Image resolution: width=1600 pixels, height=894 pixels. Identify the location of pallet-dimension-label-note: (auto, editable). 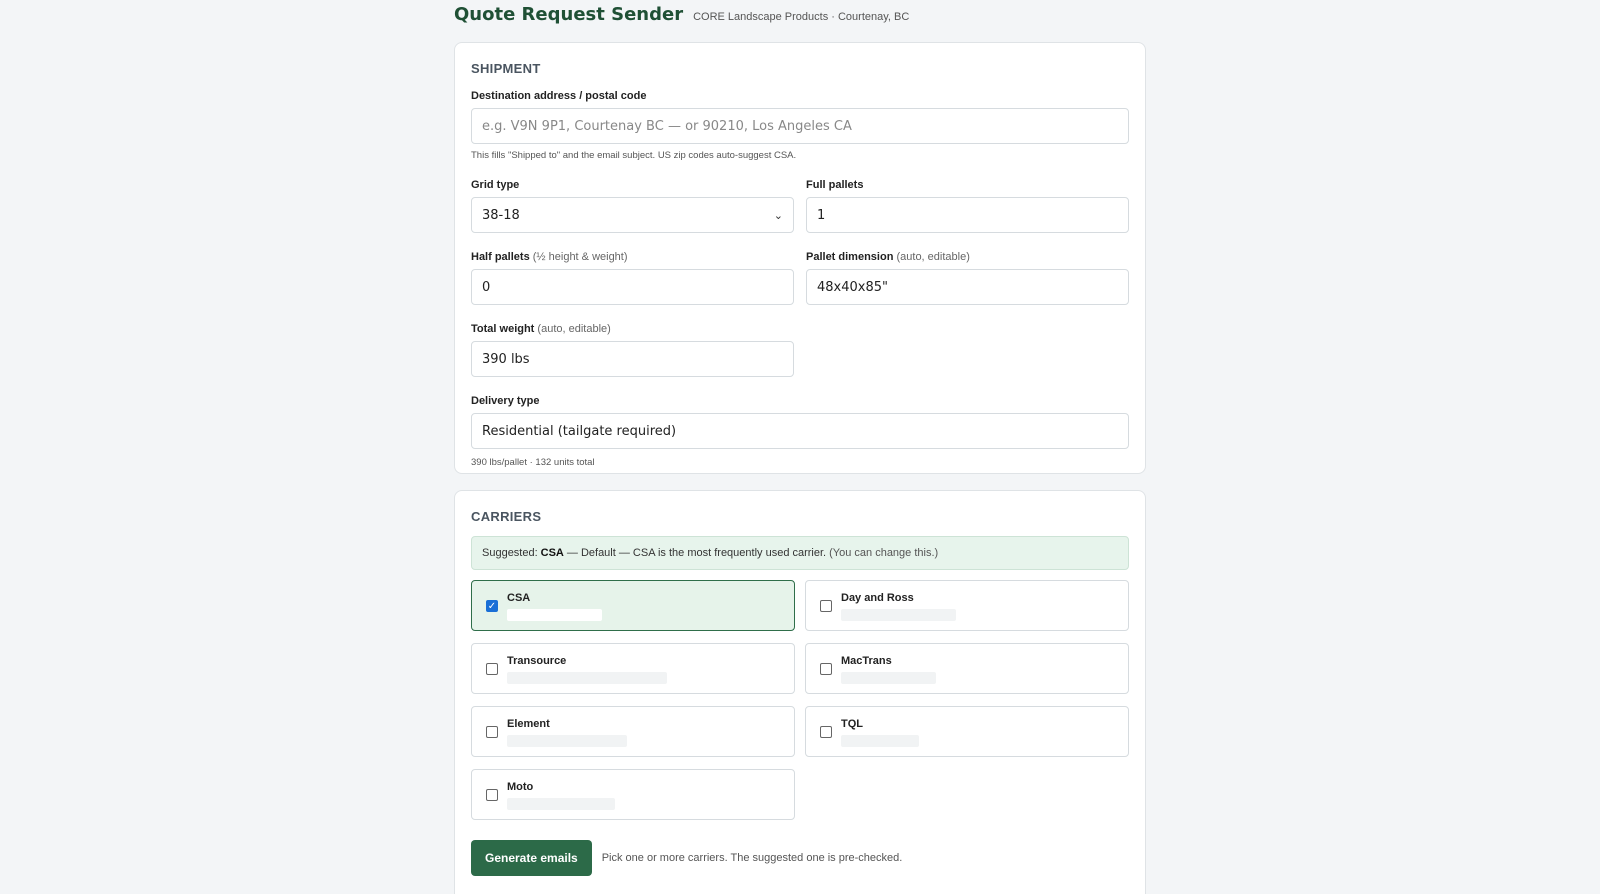
(933, 257).